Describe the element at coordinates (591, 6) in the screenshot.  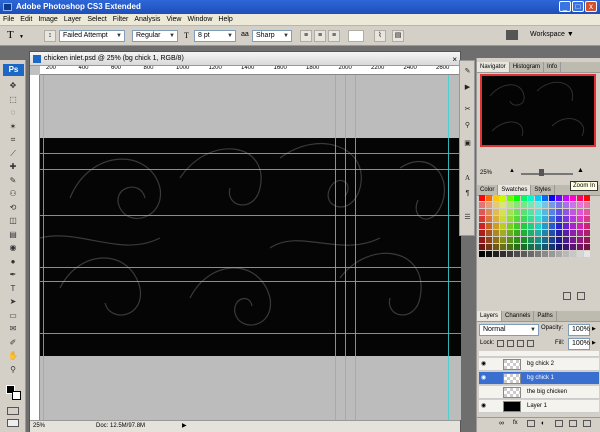
I see `close-button: x` at that location.